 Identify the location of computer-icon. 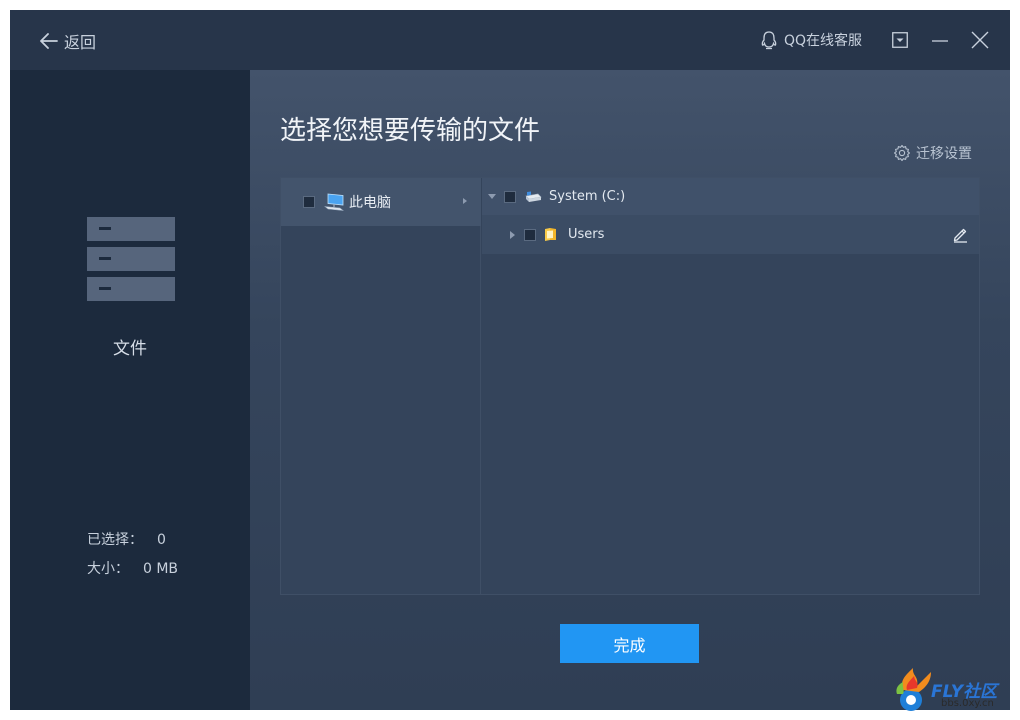
(334, 202).